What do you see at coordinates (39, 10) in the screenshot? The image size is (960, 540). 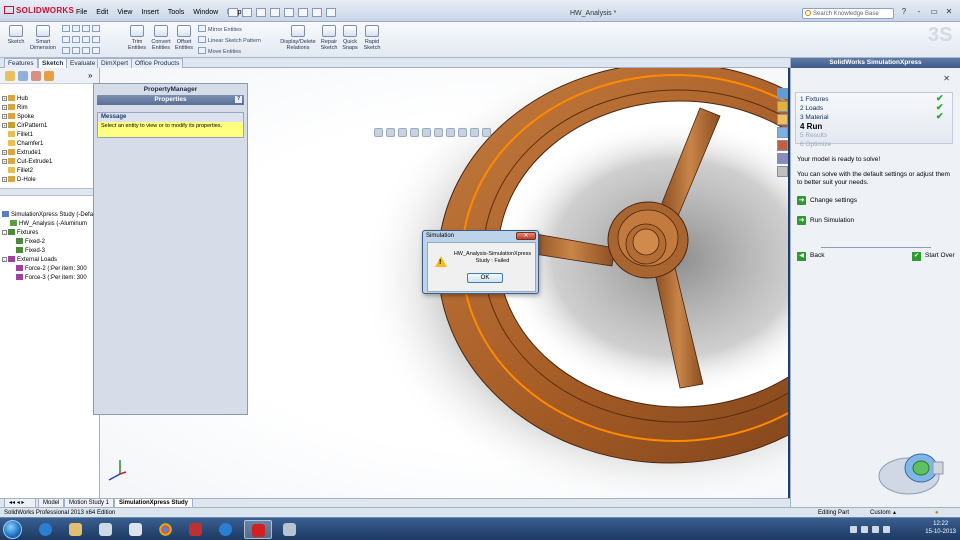 I see `solidworks-logo: SOLIDWORKS` at bounding box center [39, 10].